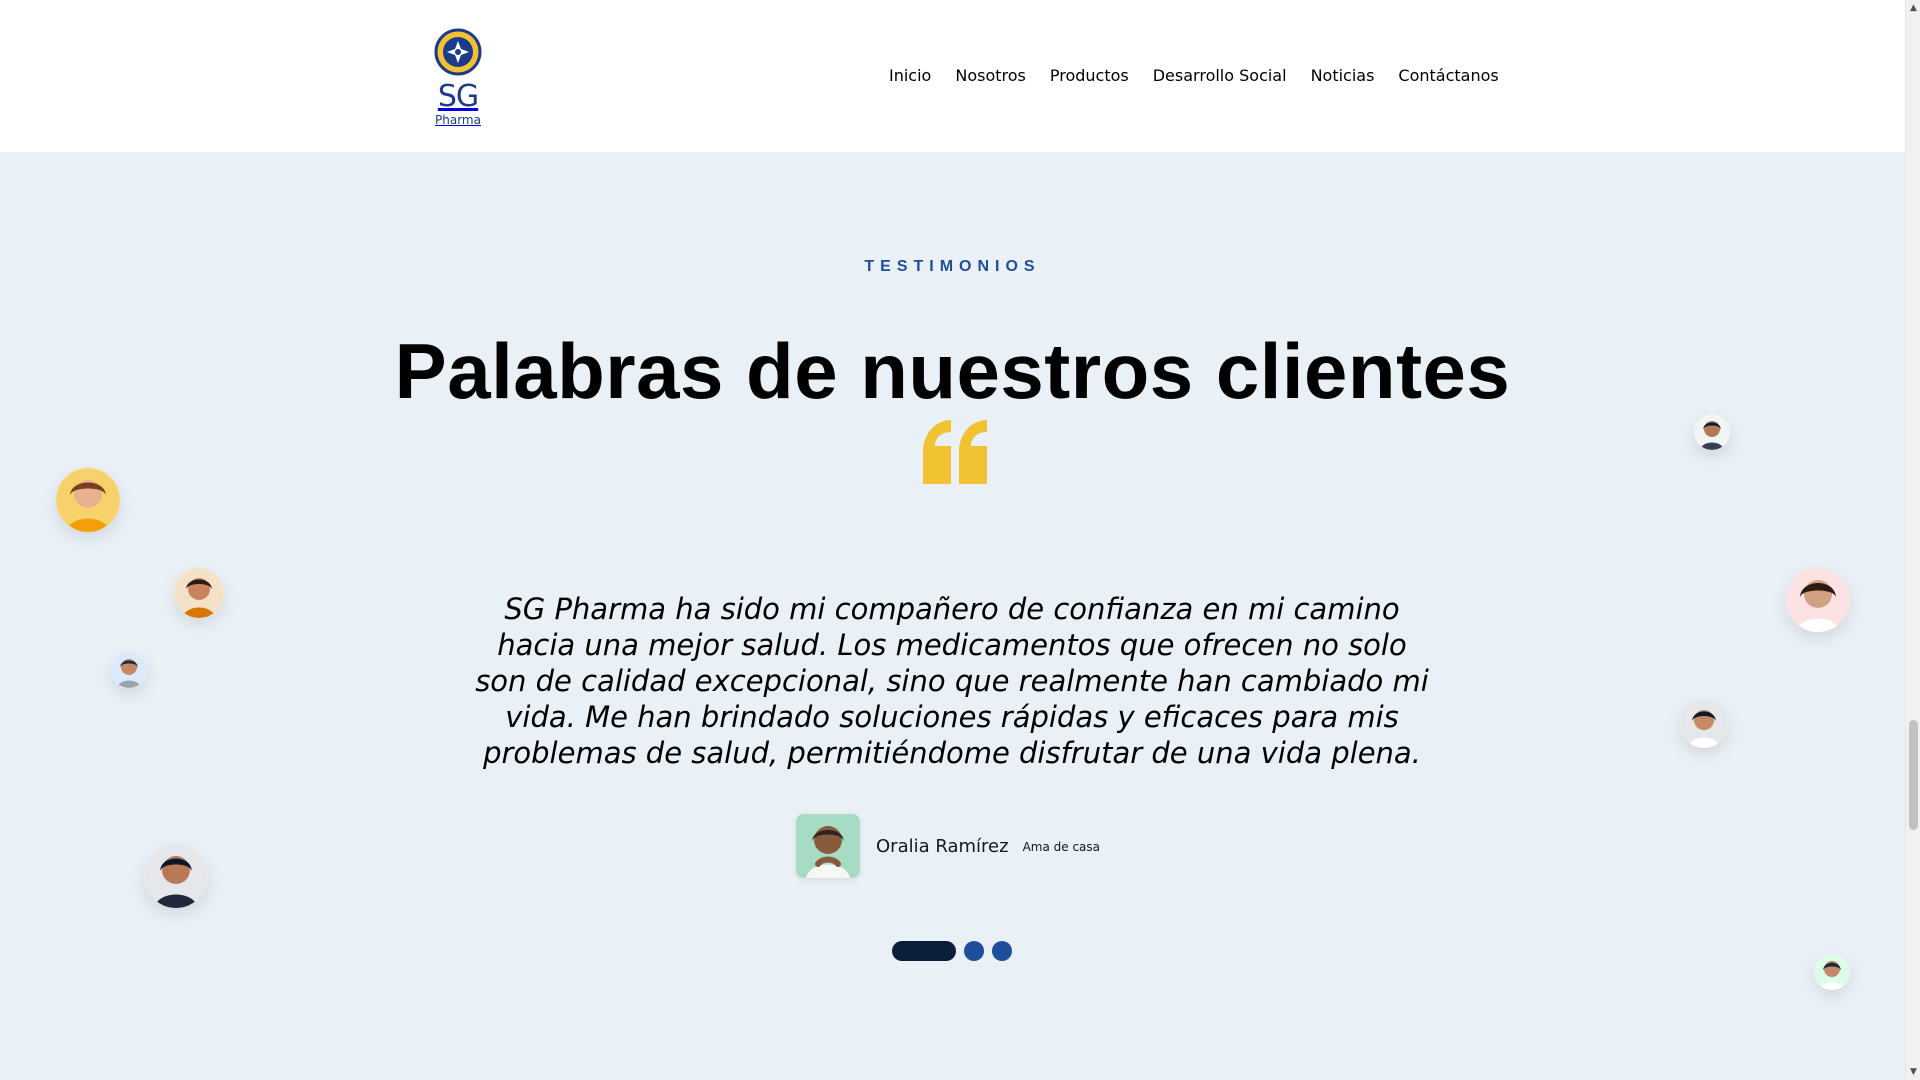 The height and width of the screenshot is (1080, 1920). I want to click on nav-link-noticias: Noticias, so click(1343, 76).